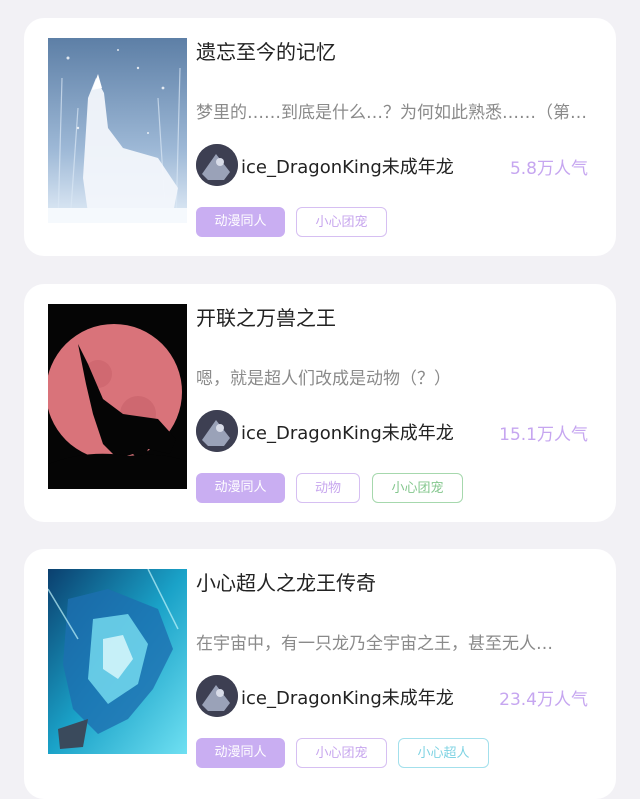 The height and width of the screenshot is (799, 640). I want to click on story-title: 小心超人之龙王传奇, so click(286, 581).